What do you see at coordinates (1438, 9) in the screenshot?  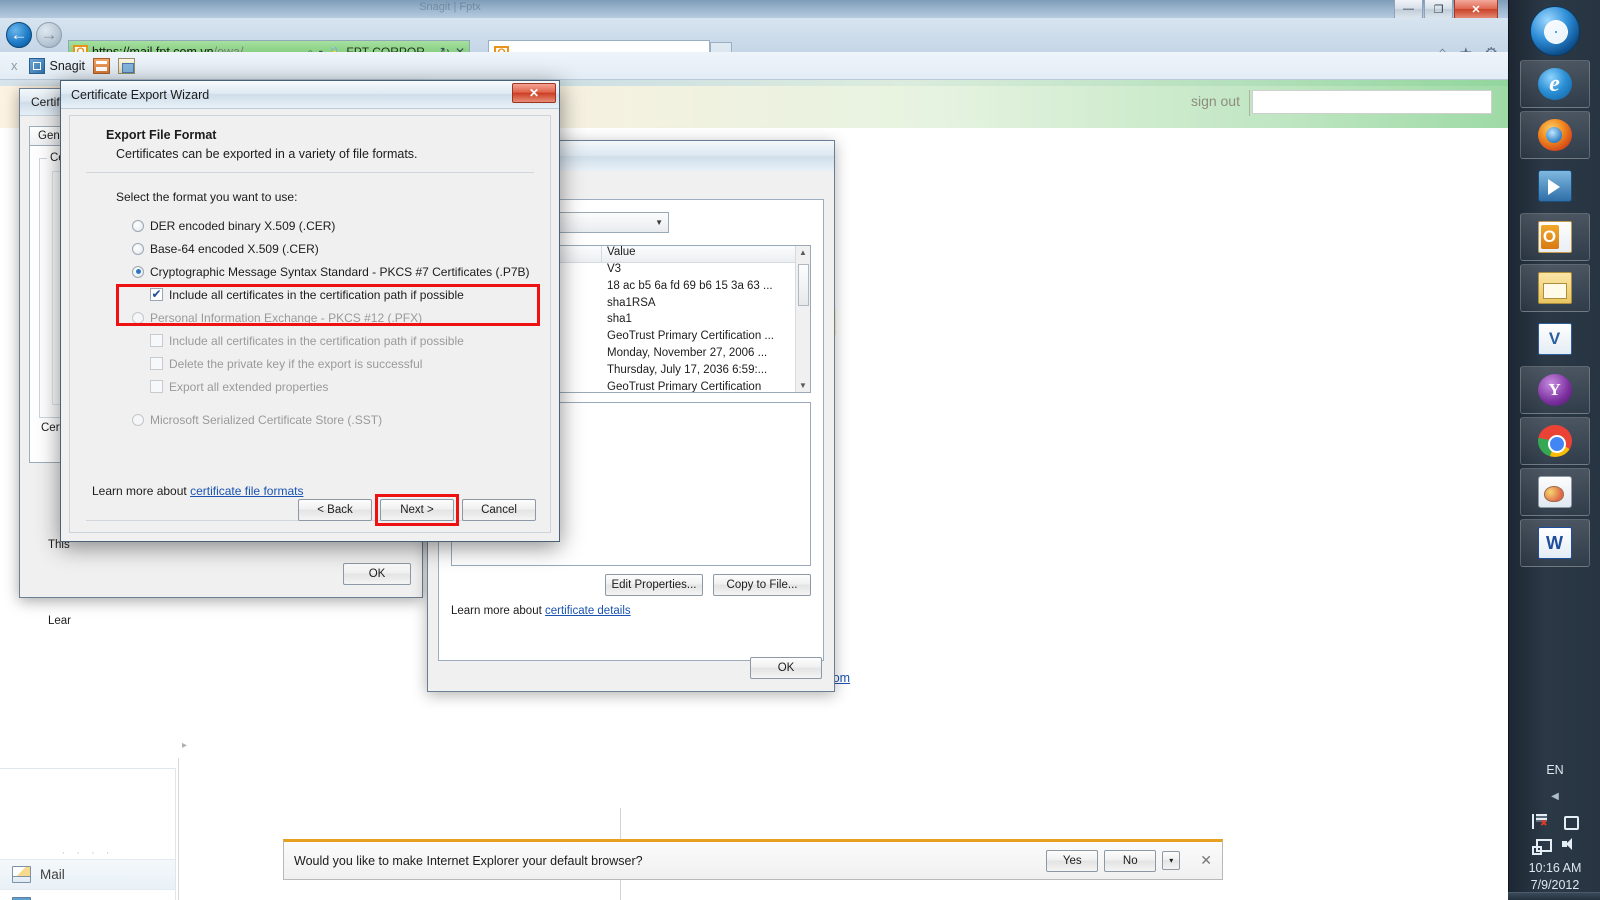 I see `restore-button: ❐` at bounding box center [1438, 9].